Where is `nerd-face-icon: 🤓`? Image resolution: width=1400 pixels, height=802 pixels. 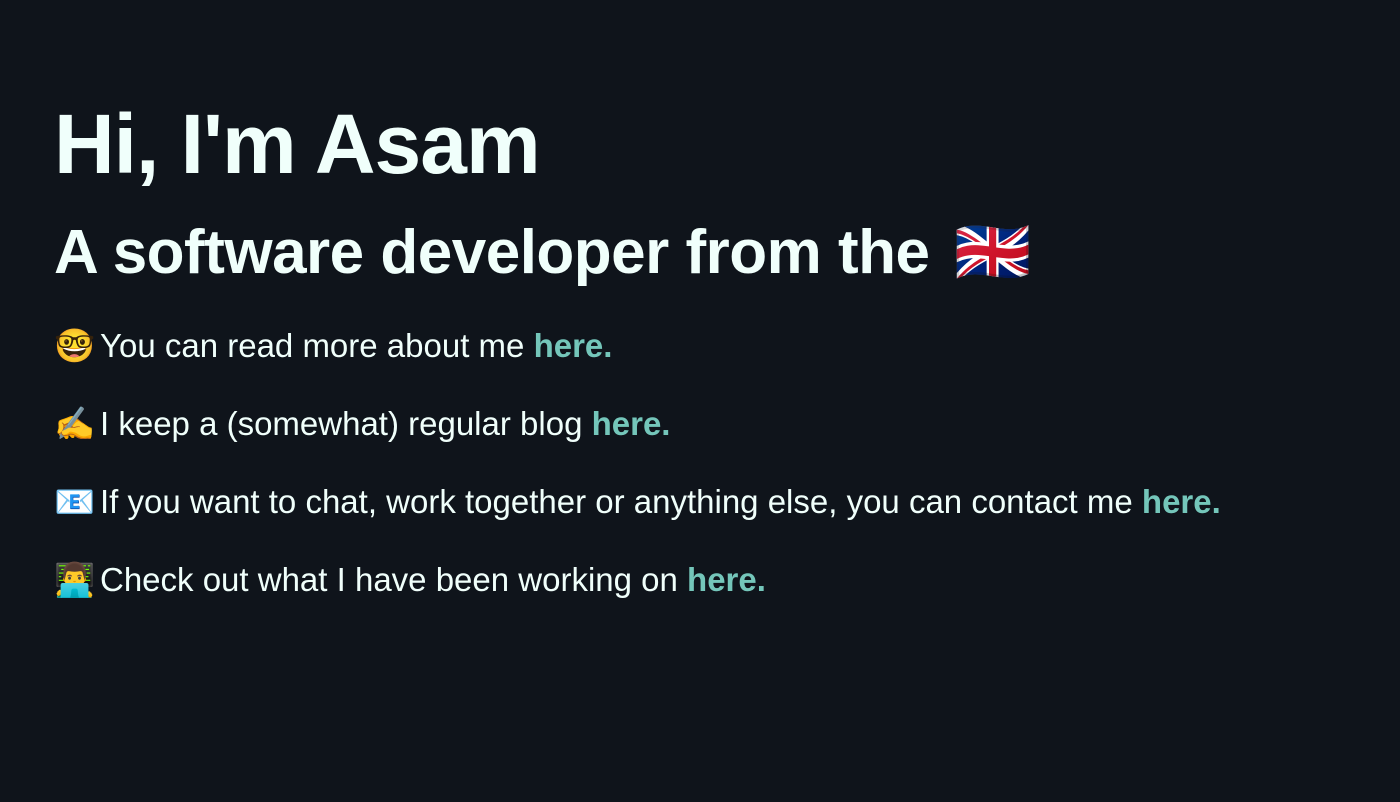 nerd-face-icon: 🤓 is located at coordinates (75, 345).